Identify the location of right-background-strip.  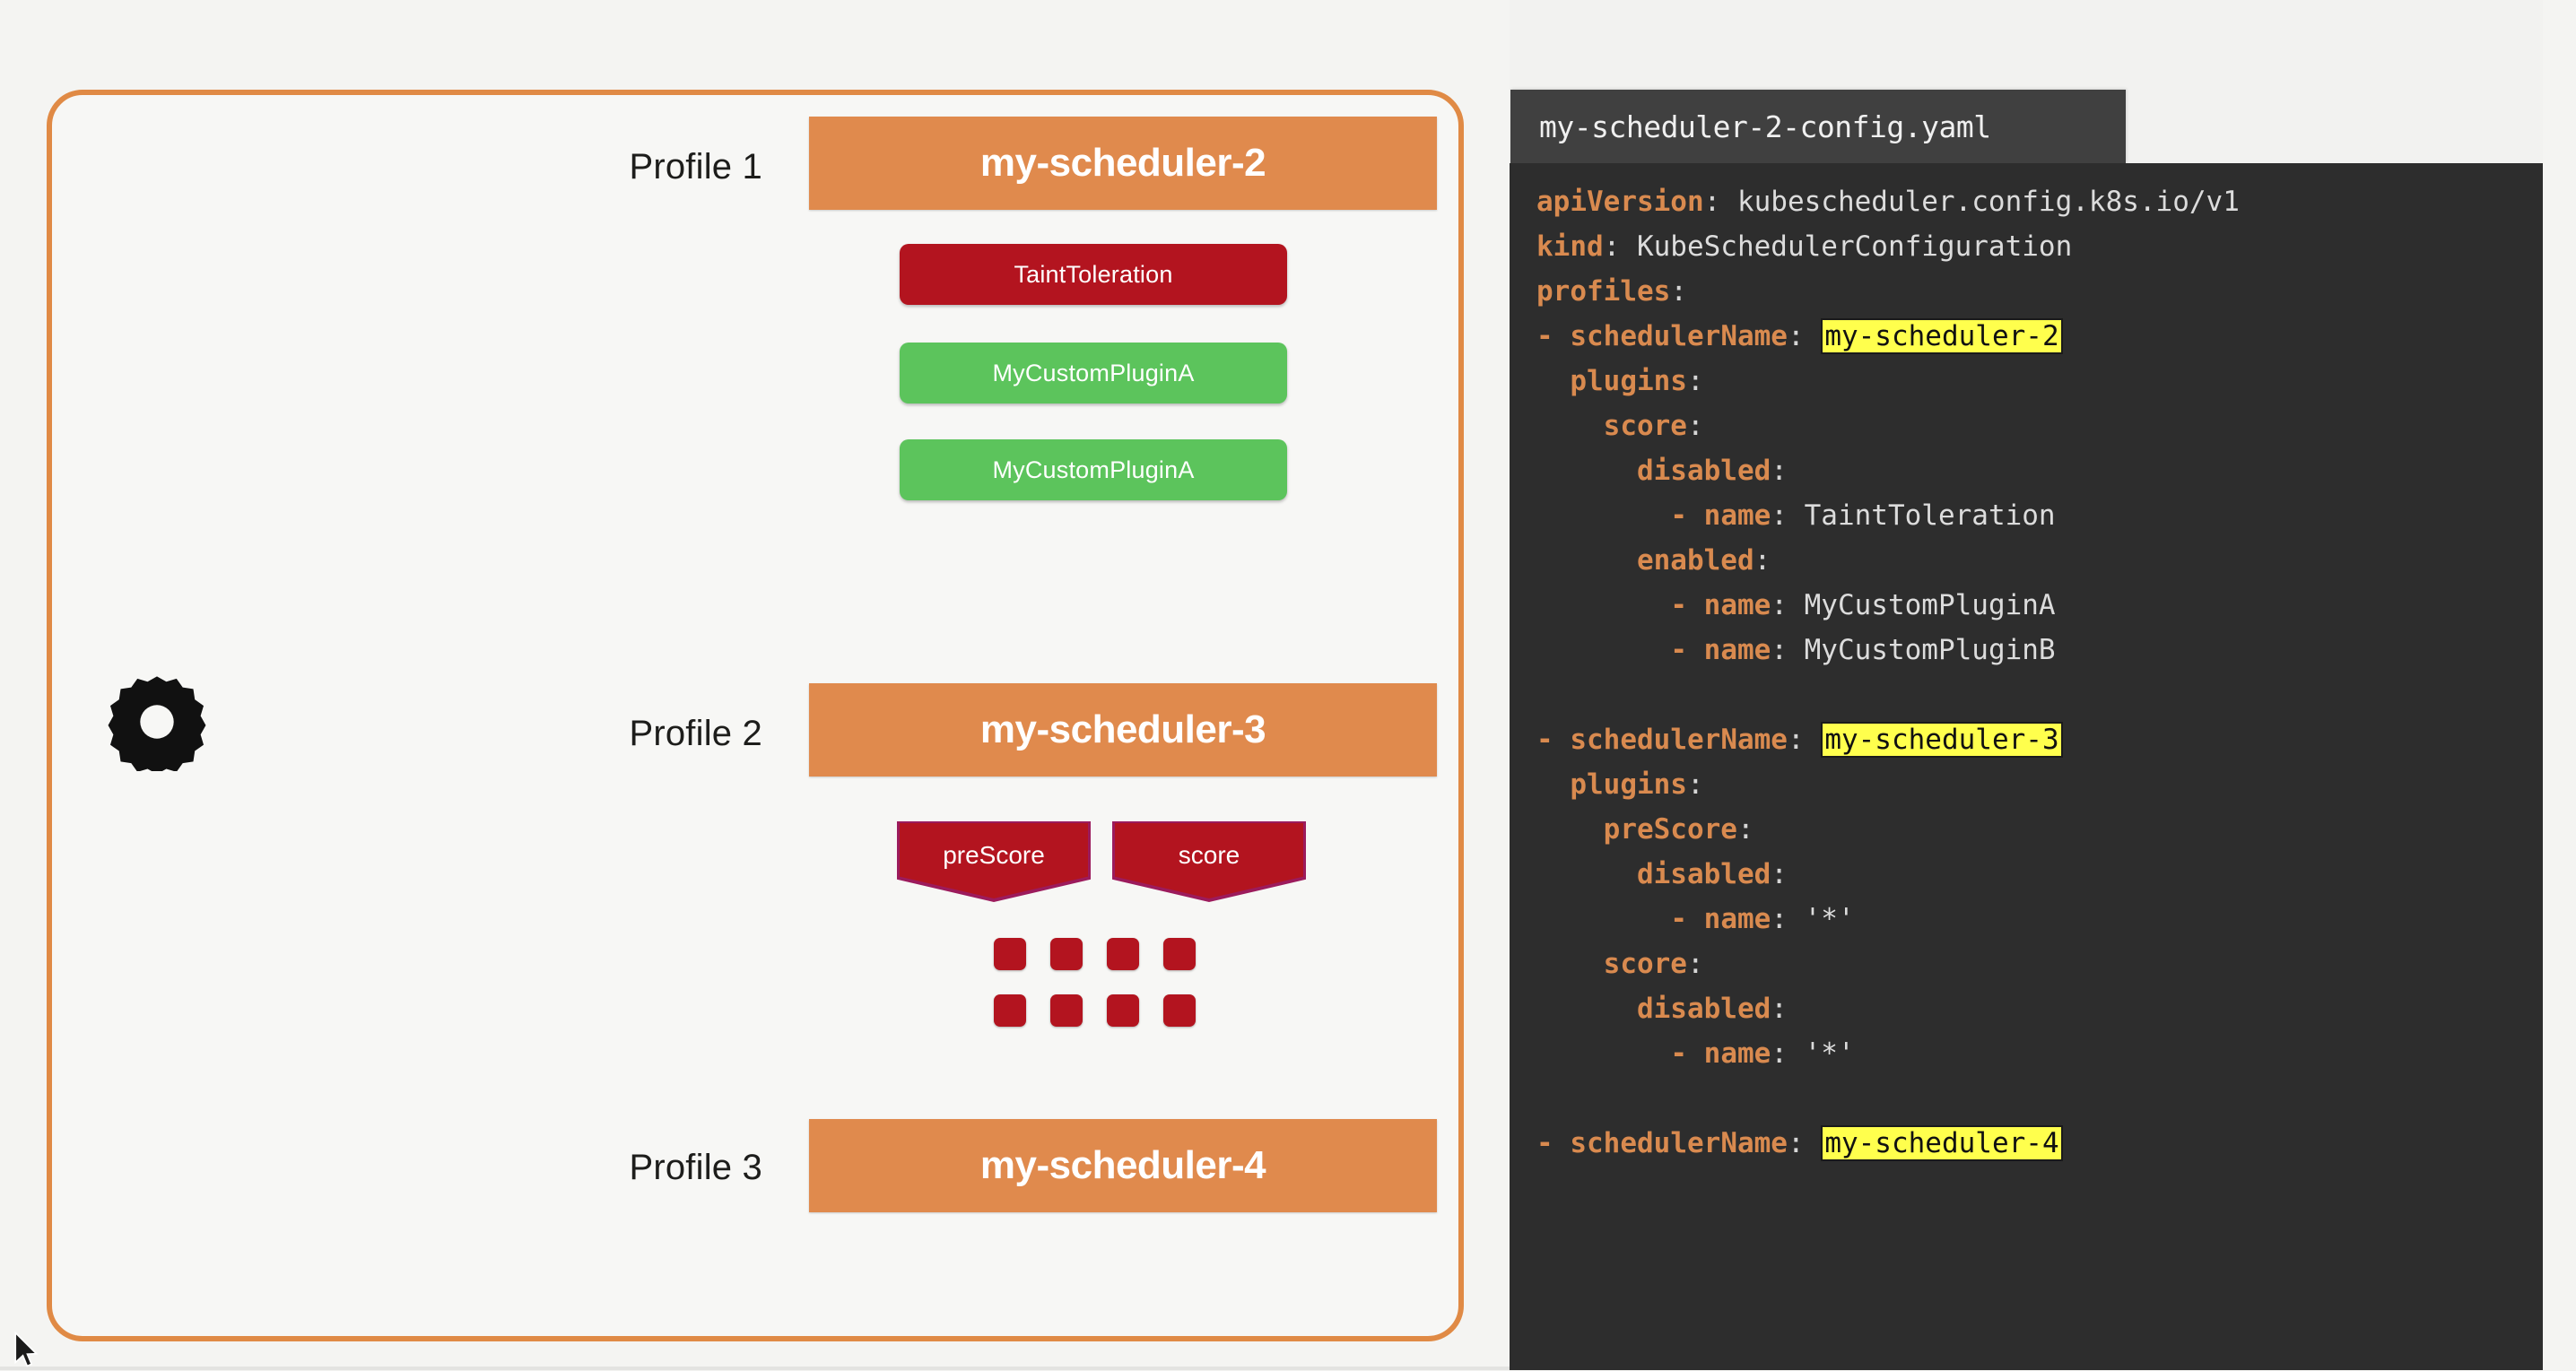
(2559, 685).